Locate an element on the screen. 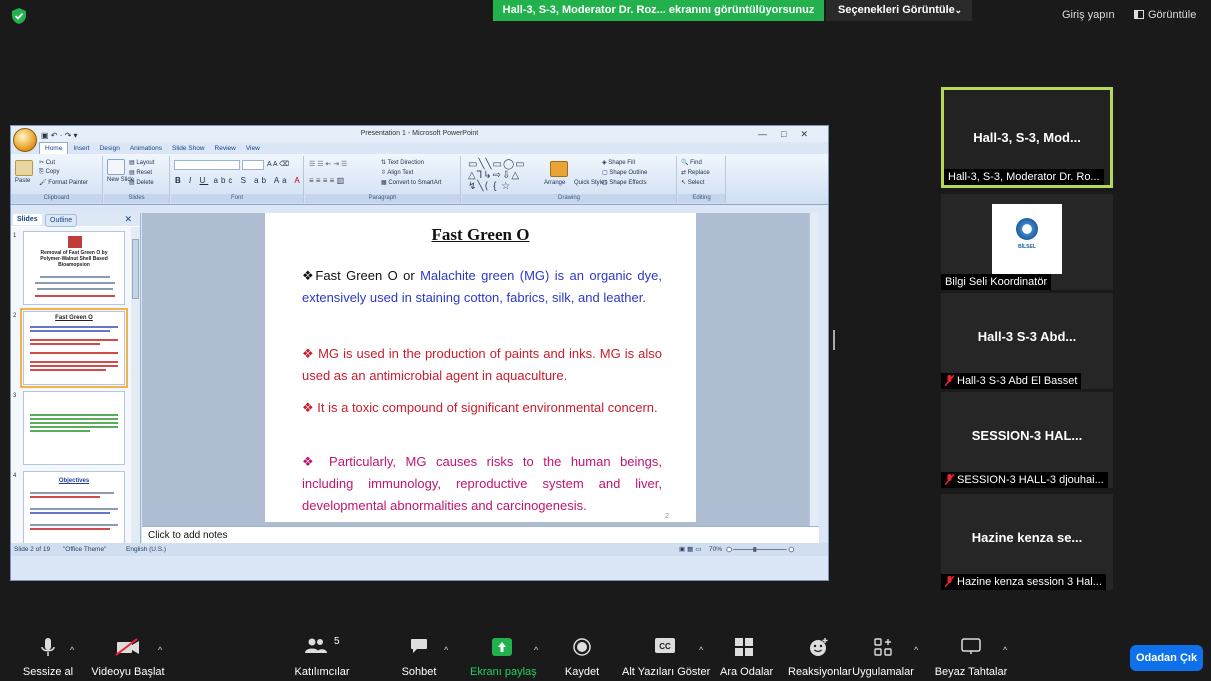  captions-options-caret: ^ is located at coordinates (701, 650).